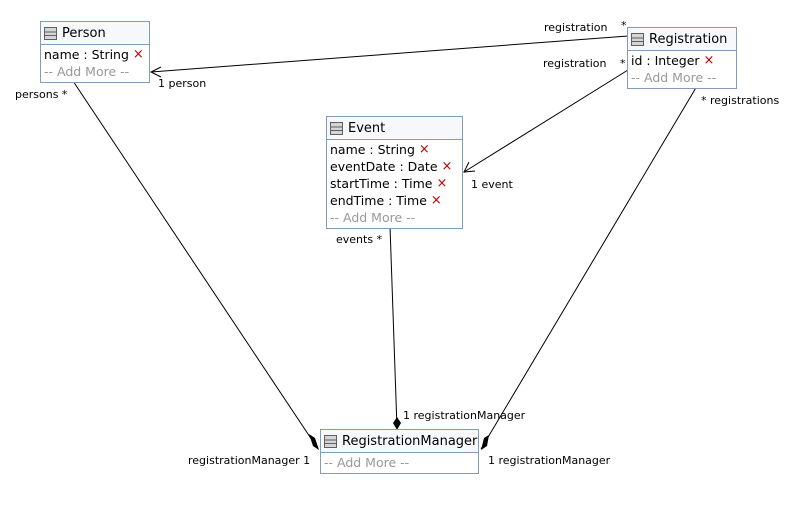 The image size is (807, 520). What do you see at coordinates (394, 128) in the screenshot?
I see `class-header: Event` at bounding box center [394, 128].